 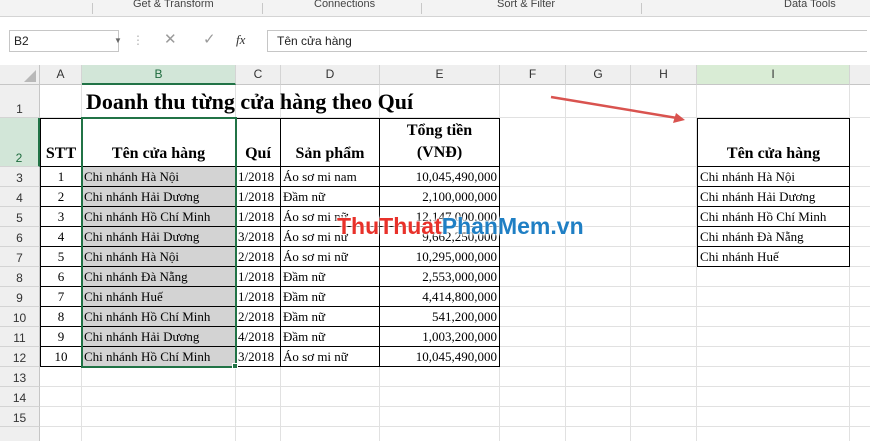 What do you see at coordinates (20, 417) in the screenshot?
I see `row-header-15: 15` at bounding box center [20, 417].